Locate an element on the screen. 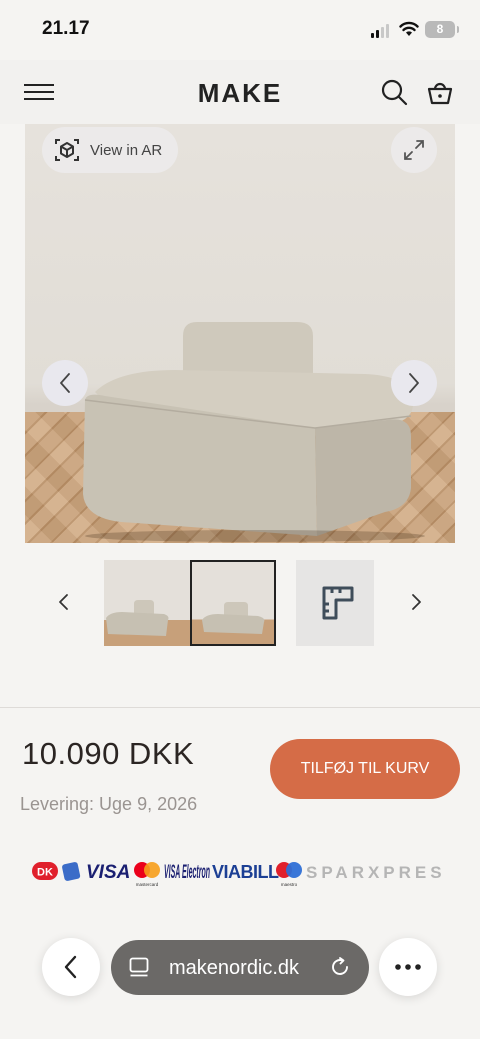 This screenshot has width=480, height=1039. brand-logo: MAKE is located at coordinates (240, 93).